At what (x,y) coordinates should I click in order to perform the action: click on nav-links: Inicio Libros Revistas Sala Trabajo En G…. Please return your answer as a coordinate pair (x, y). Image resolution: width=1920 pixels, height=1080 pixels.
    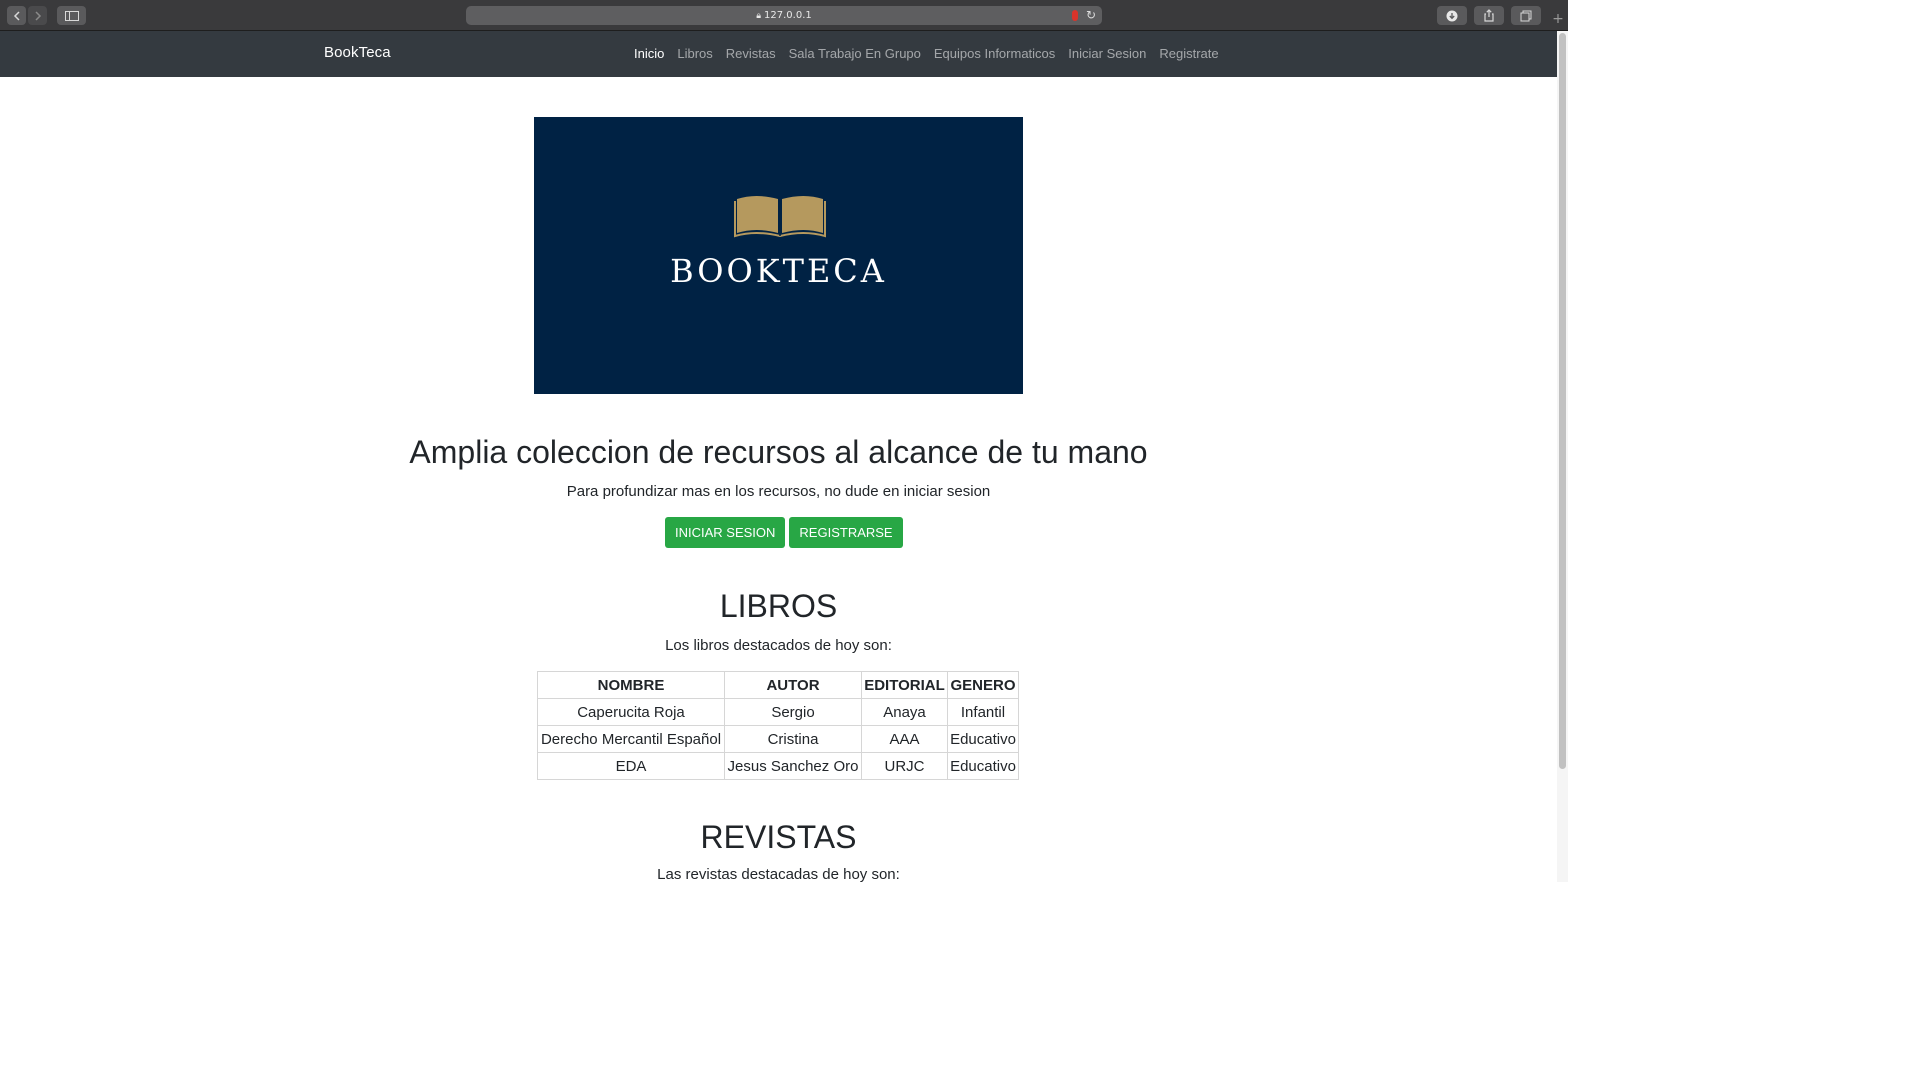
    Looking at the image, I should click on (933, 53).